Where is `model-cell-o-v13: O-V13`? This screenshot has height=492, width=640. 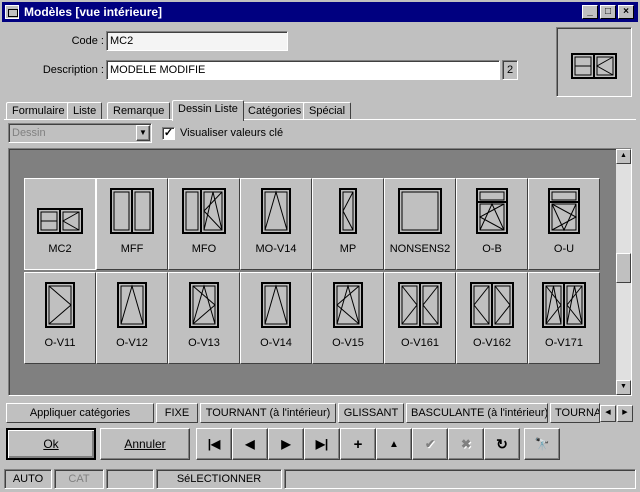
model-cell-o-v13: O-V13 is located at coordinates (204, 318).